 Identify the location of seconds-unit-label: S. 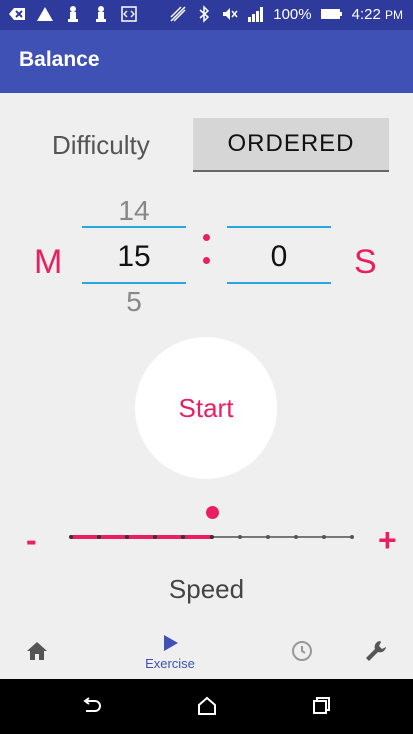
(365, 262).